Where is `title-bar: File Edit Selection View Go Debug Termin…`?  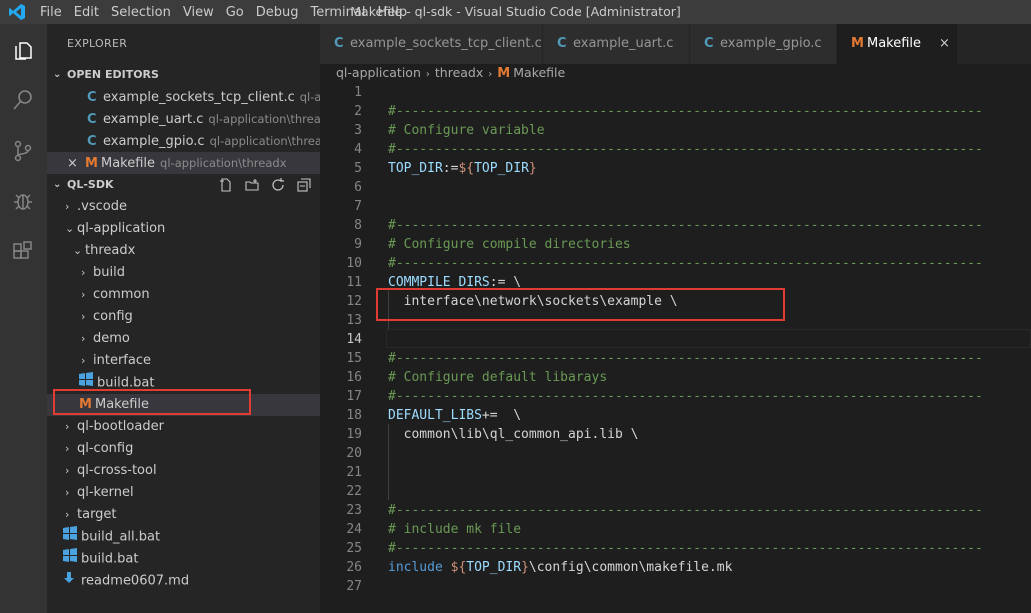 title-bar: File Edit Selection View Go Debug Termin… is located at coordinates (515, 12).